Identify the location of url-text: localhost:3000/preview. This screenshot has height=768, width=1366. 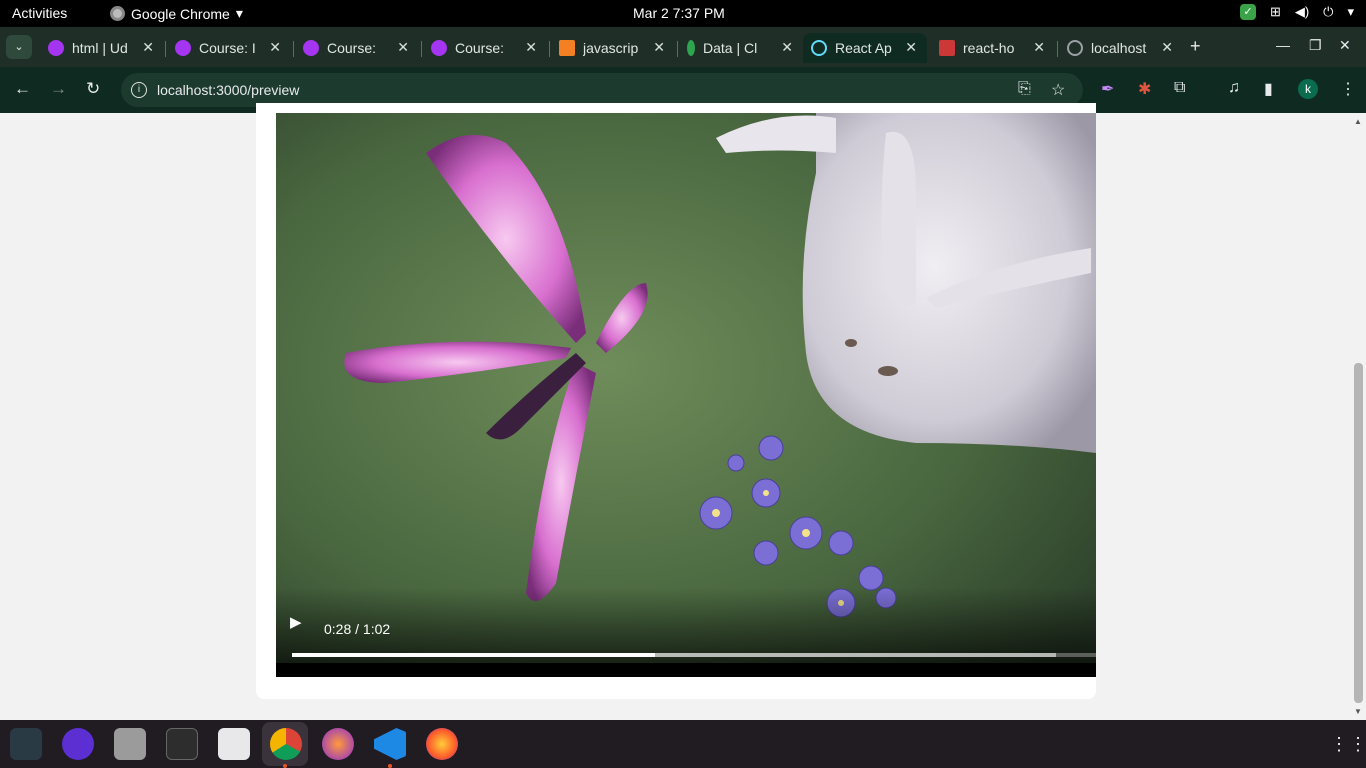
(228, 90).